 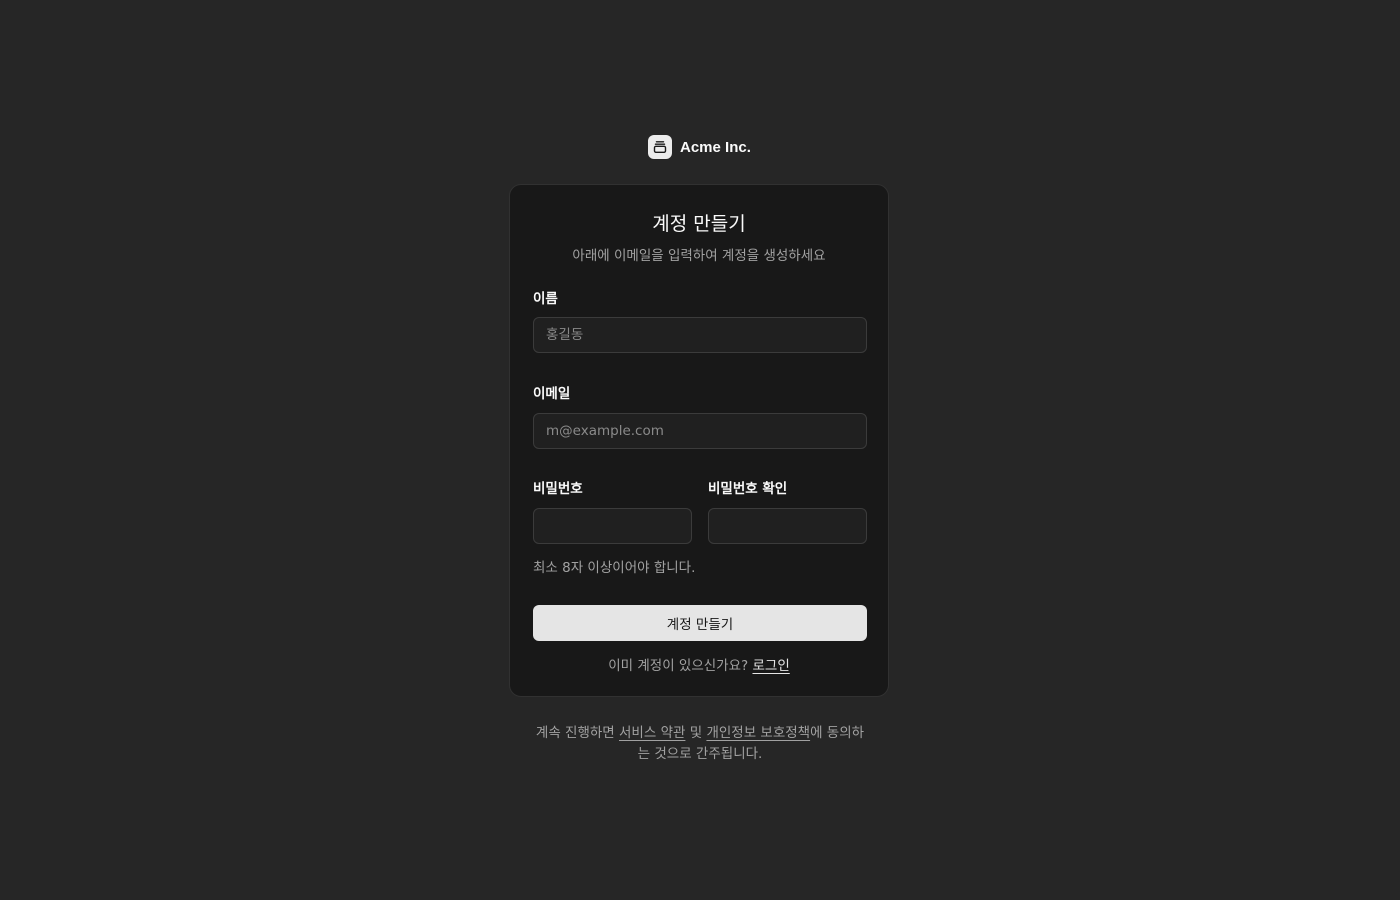 What do you see at coordinates (678, 666) in the screenshot?
I see `login-prompt-text: 이미 계정이 있으신가요?` at bounding box center [678, 666].